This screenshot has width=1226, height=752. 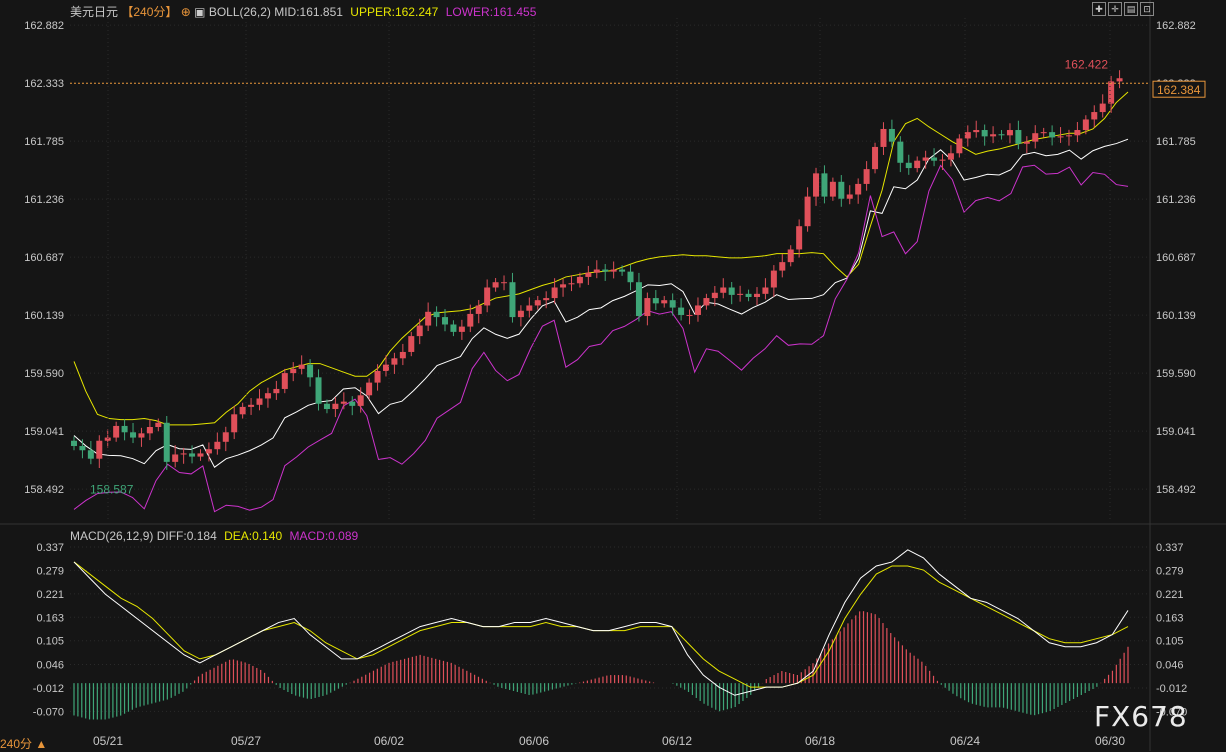 What do you see at coordinates (44, 316) in the screenshot?
I see `price-axis-label-left: 160.139` at bounding box center [44, 316].